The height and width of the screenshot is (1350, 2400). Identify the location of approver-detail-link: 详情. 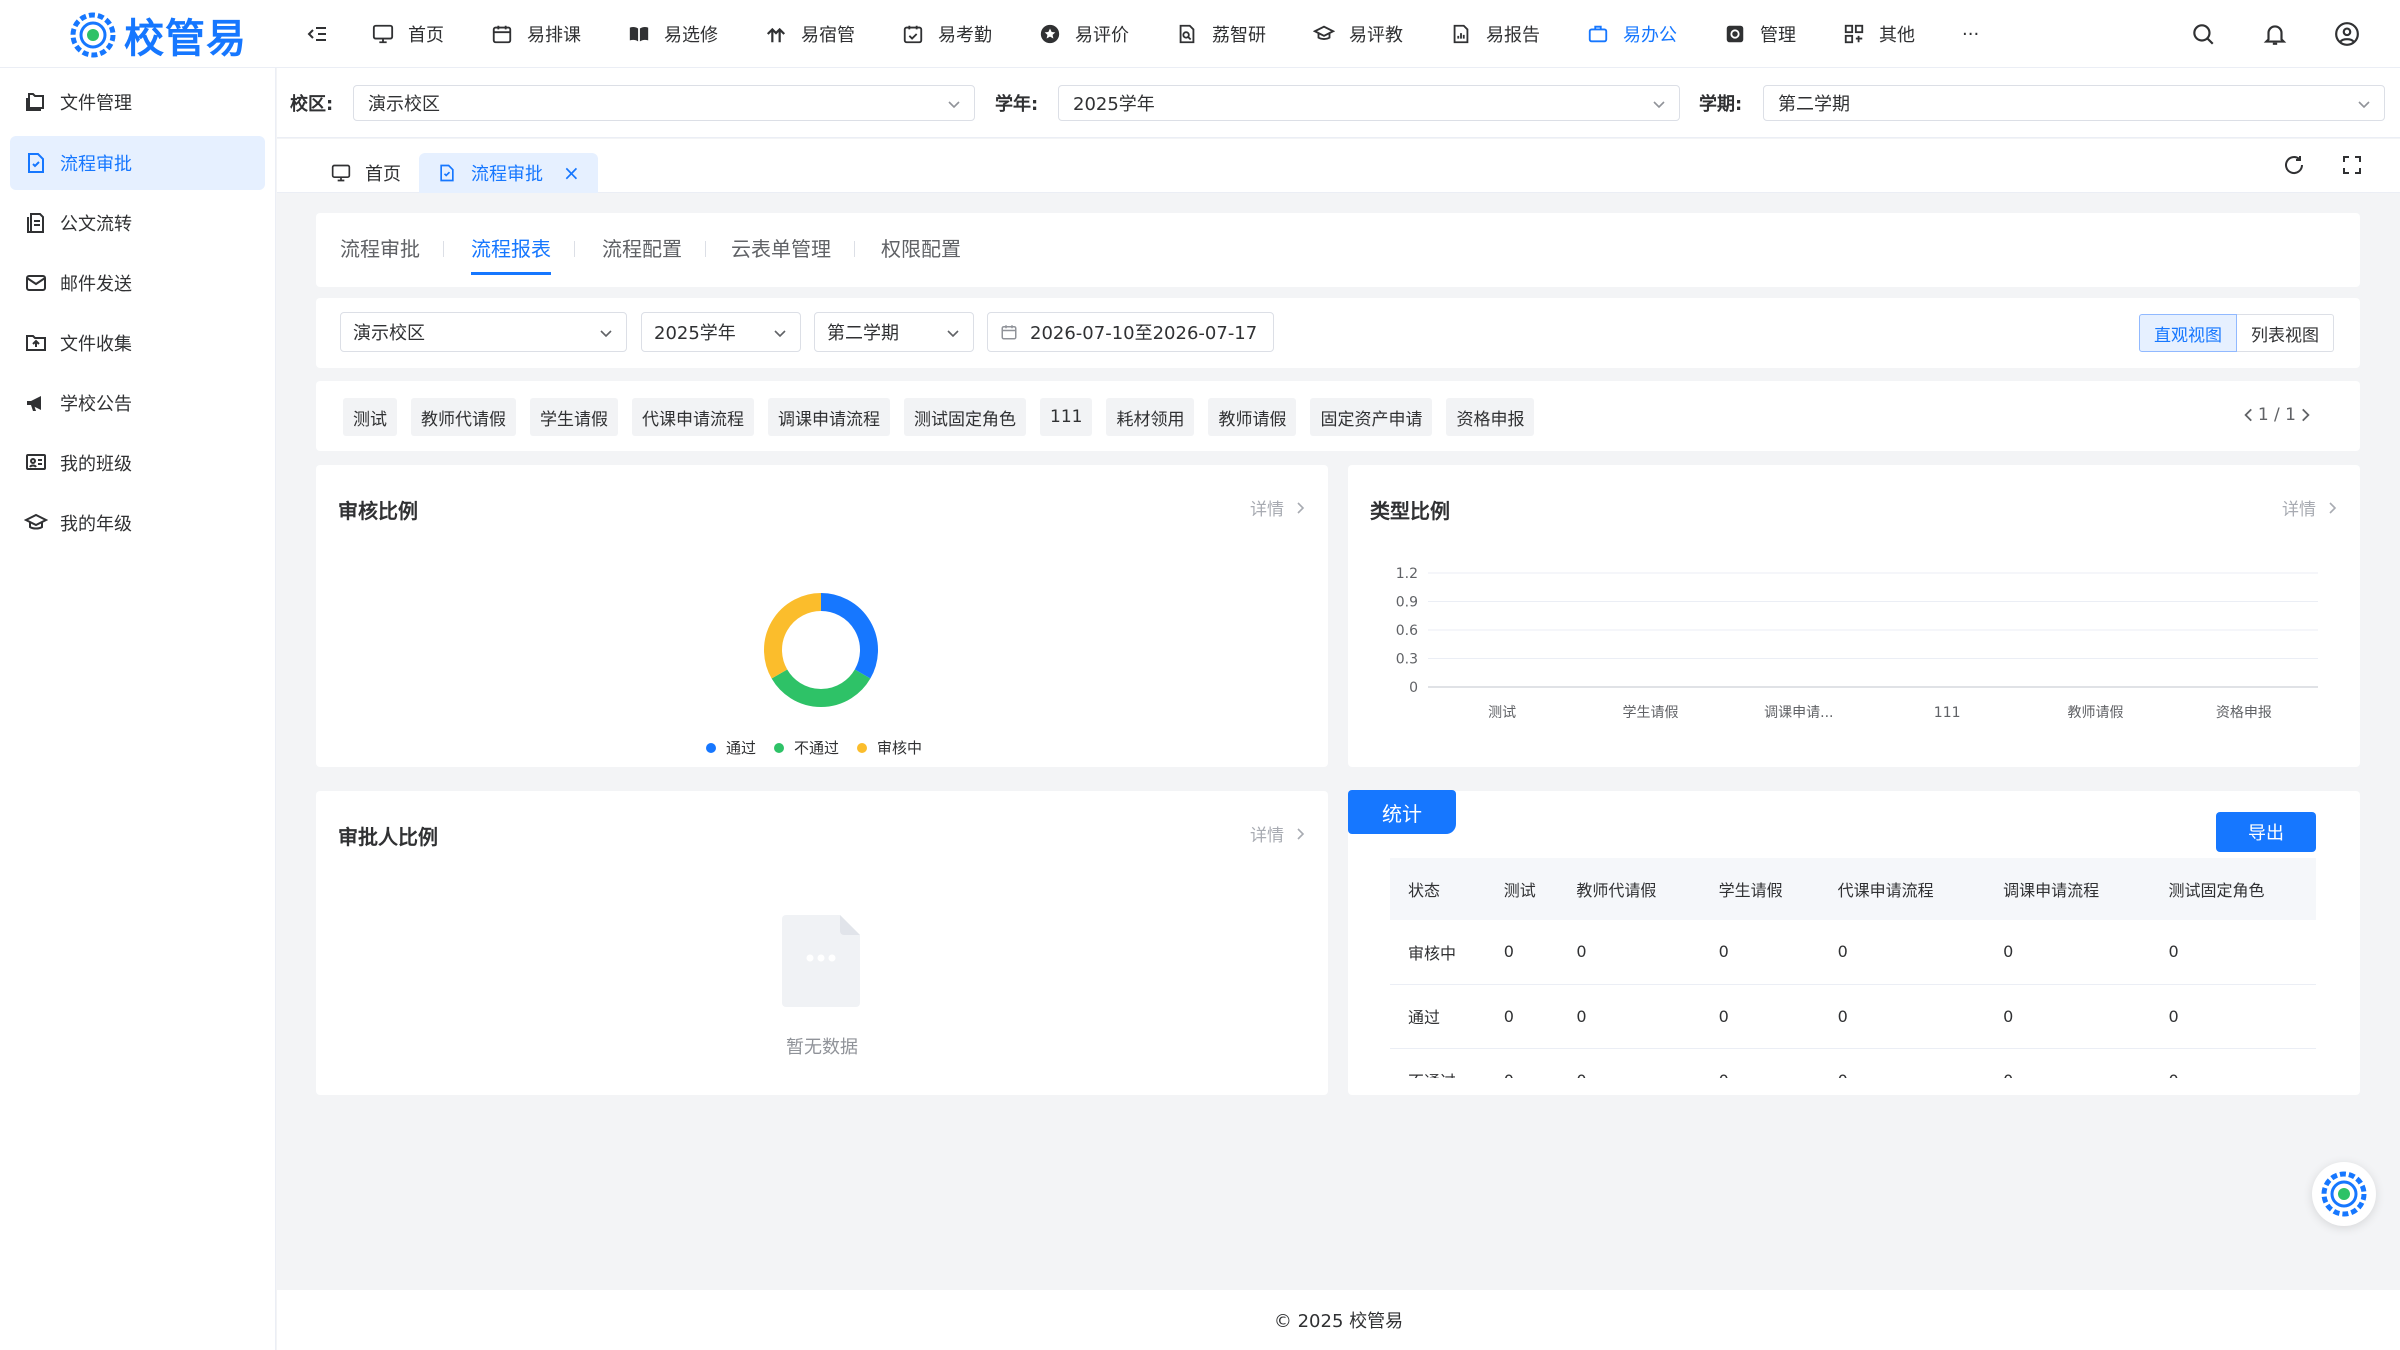
(1279, 833).